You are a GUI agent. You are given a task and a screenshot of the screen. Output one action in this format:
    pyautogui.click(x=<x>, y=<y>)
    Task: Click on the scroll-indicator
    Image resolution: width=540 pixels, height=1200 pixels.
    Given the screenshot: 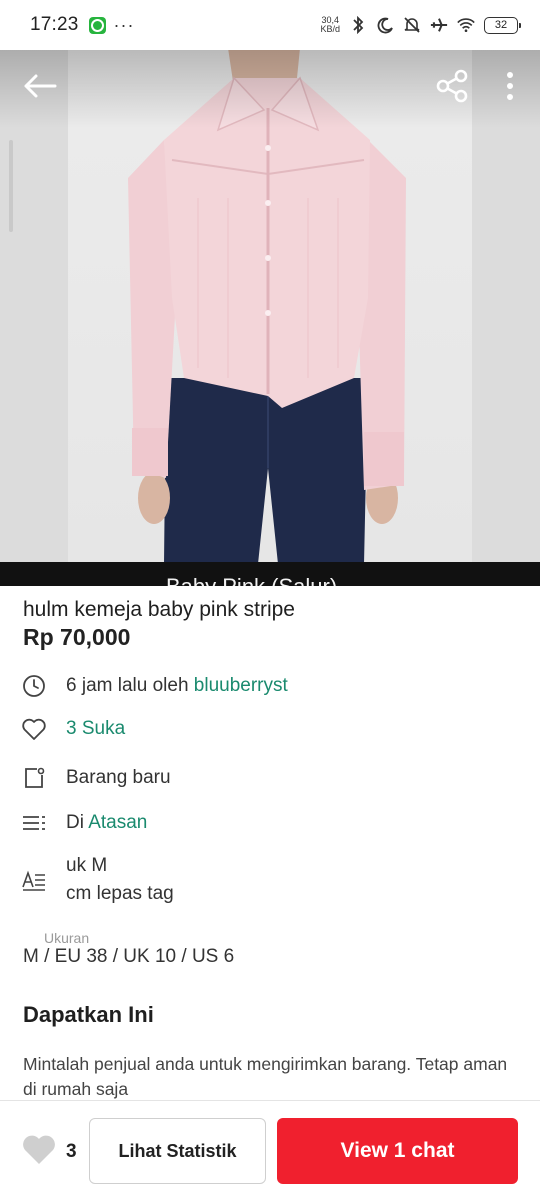 What is the action you would take?
    pyautogui.click(x=11, y=186)
    